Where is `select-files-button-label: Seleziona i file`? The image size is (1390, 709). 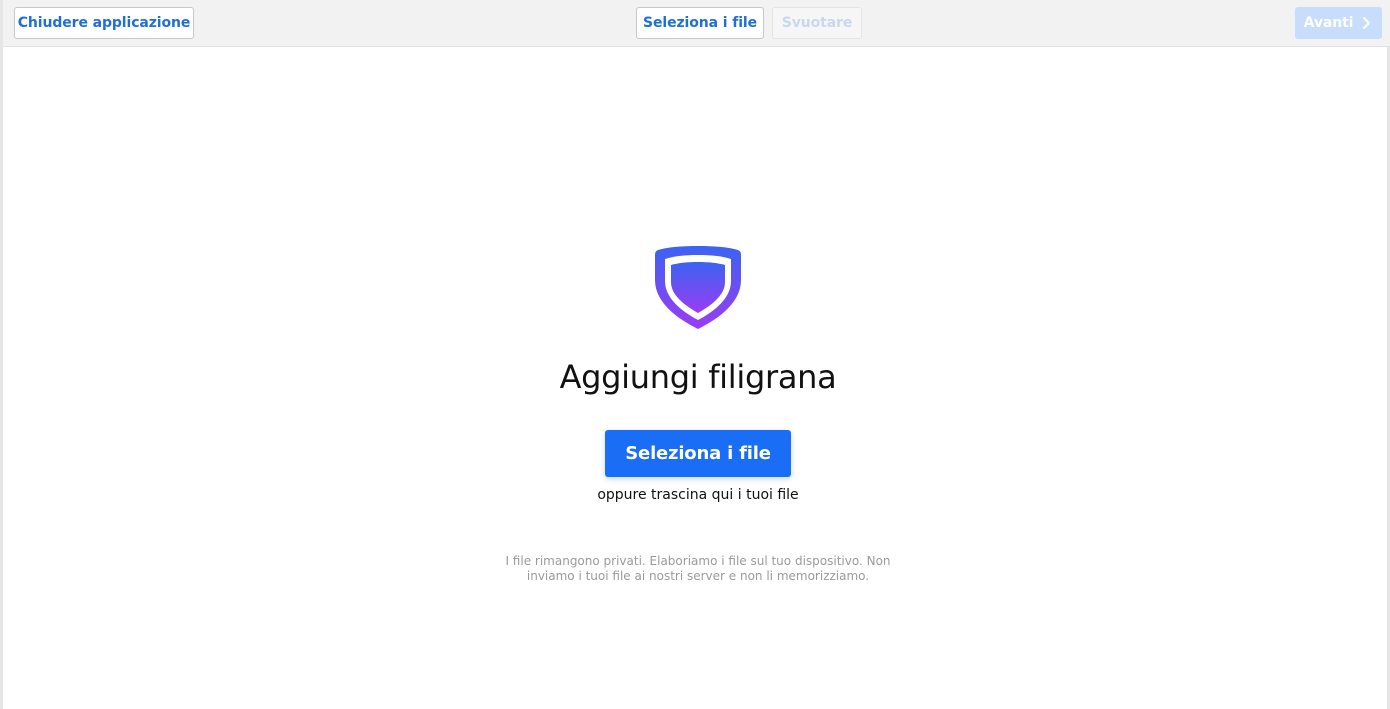
select-files-button-label: Seleziona i file is located at coordinates (698, 453).